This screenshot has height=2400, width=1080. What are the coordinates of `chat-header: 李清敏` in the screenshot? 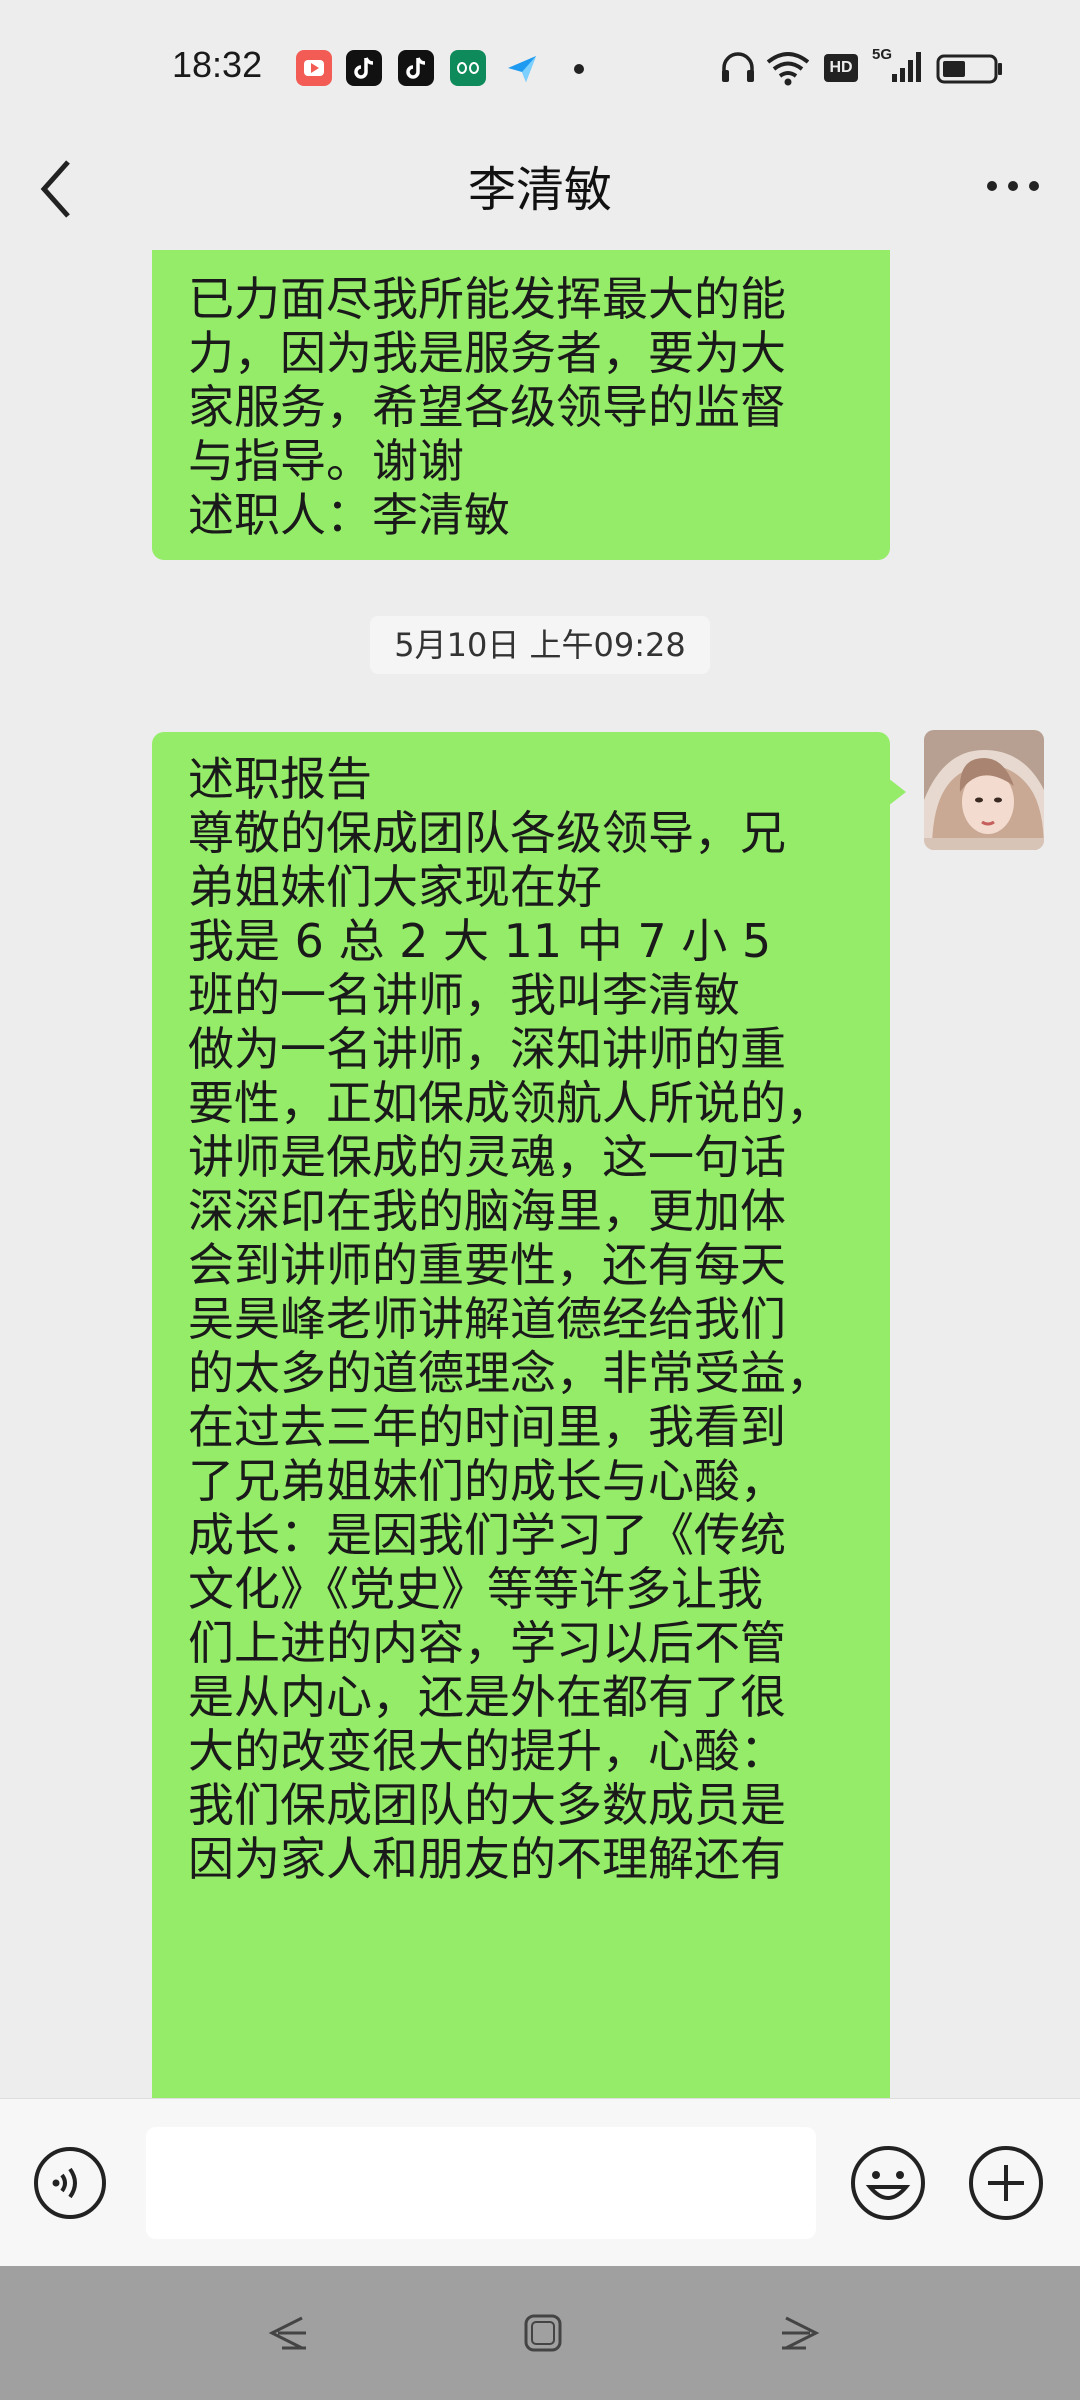 It's located at (540, 190).